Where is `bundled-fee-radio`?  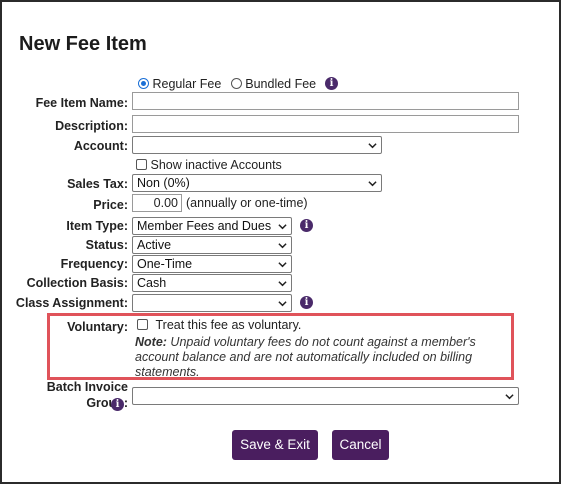 bundled-fee-radio is located at coordinates (236, 83).